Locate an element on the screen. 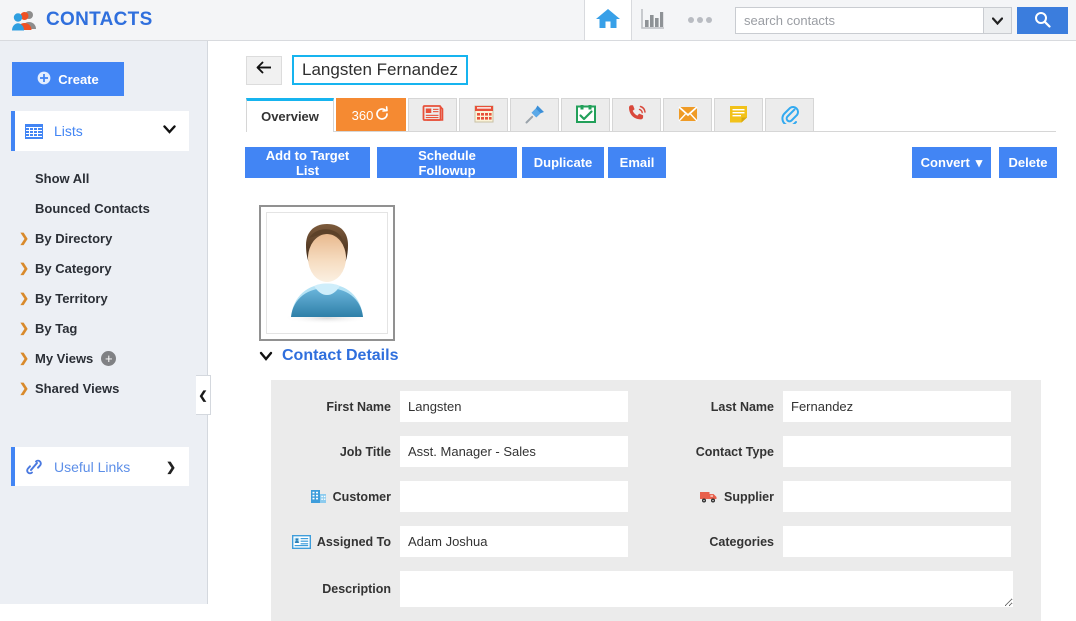  field-last-name: Last Name is located at coordinates (848, 406).